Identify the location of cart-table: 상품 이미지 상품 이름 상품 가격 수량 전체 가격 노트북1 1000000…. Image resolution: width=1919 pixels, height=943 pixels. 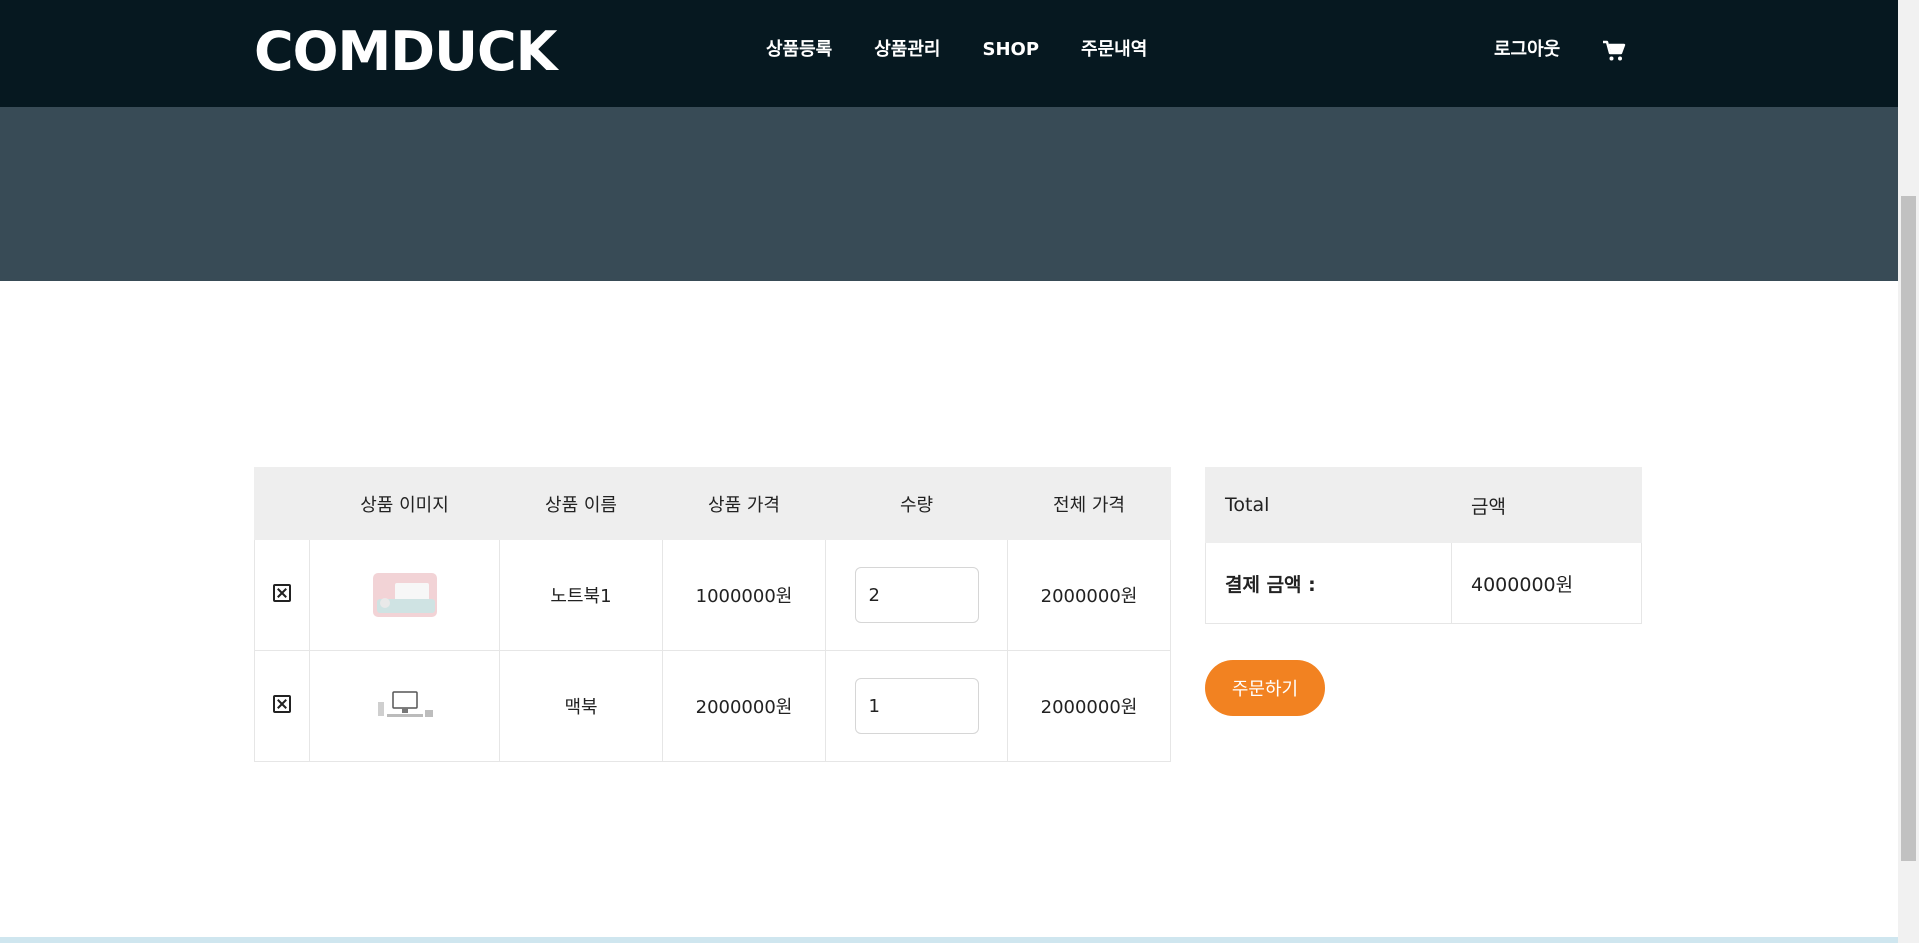
(712, 614).